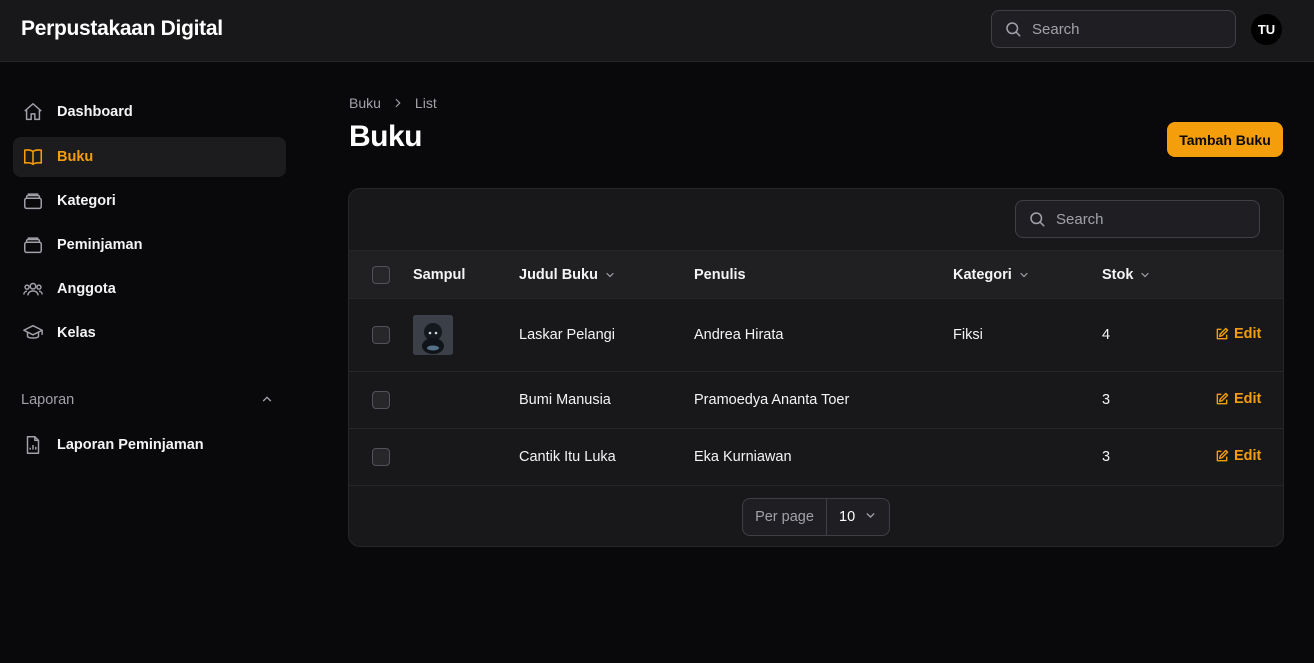  I want to click on column-header-stok: Stok, so click(1126, 275).